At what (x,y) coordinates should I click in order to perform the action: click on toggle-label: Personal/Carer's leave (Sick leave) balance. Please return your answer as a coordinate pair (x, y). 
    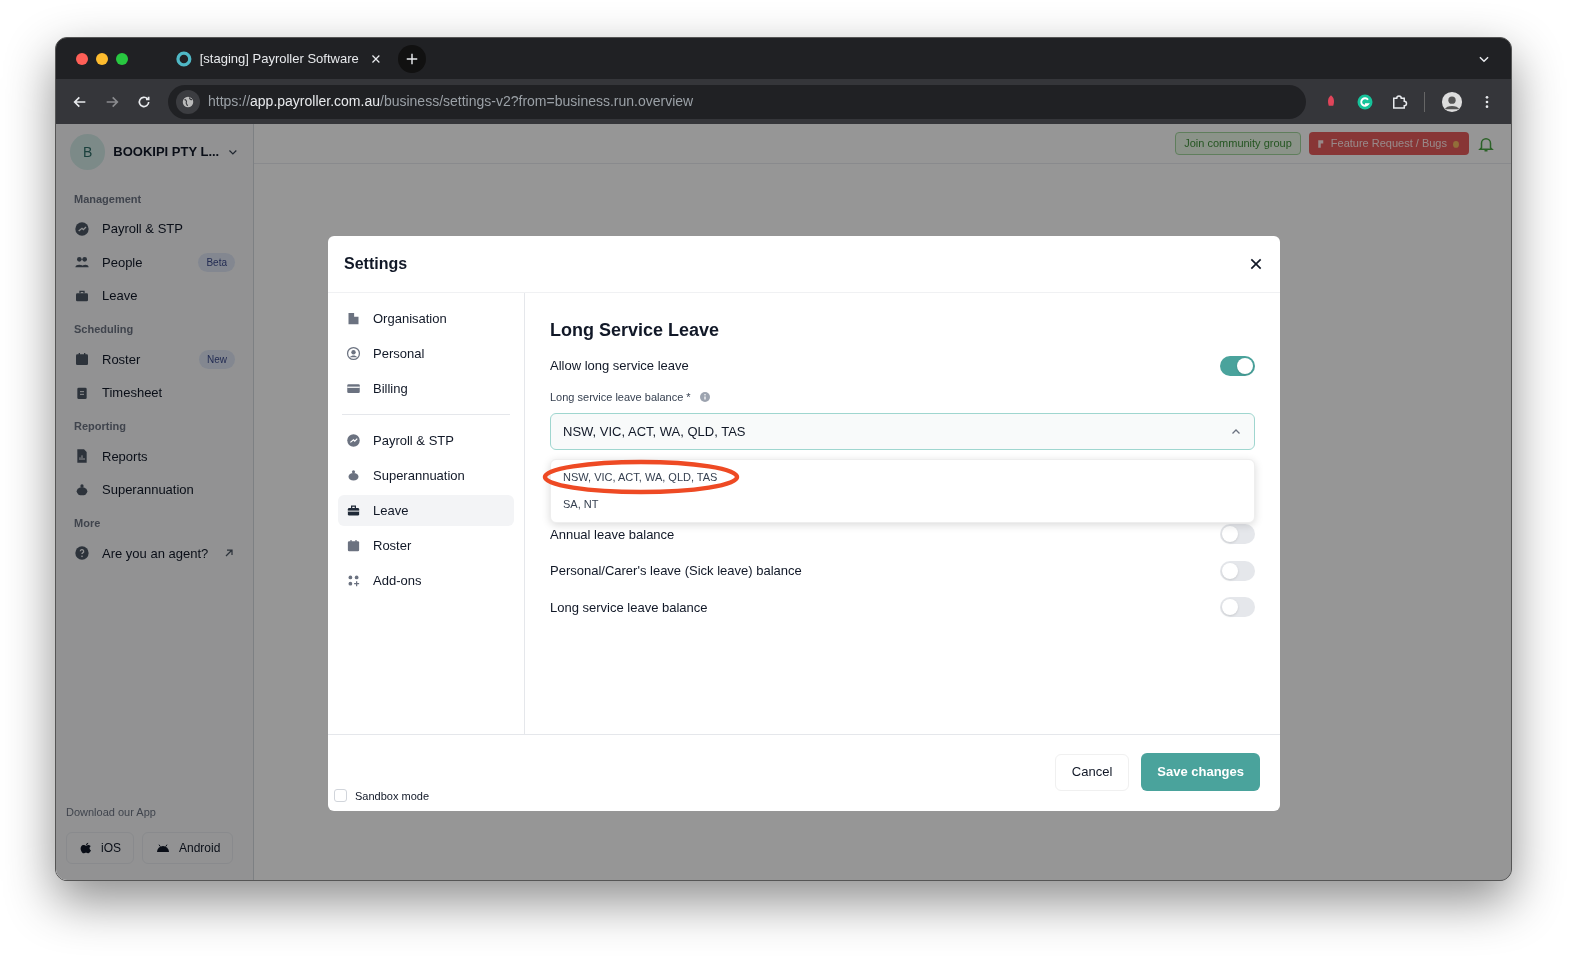
    Looking at the image, I should click on (676, 571).